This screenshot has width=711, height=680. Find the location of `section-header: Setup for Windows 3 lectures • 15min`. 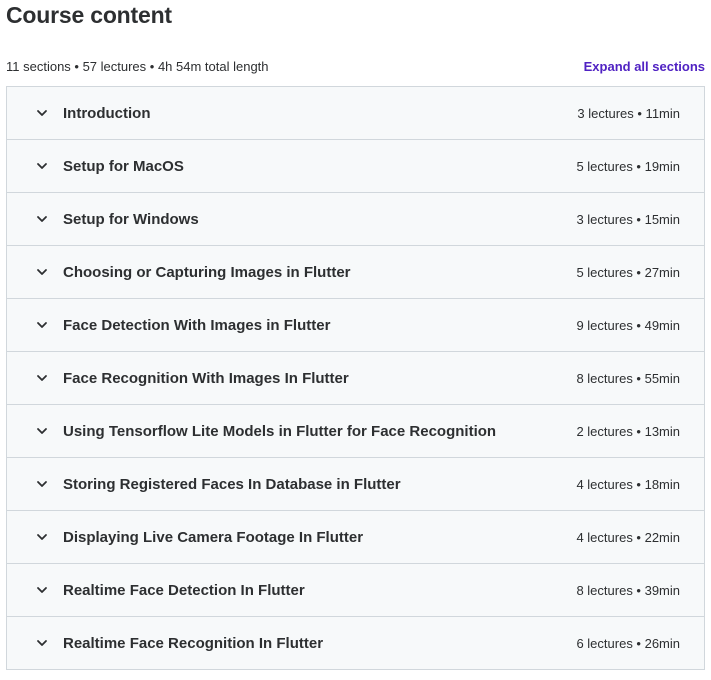

section-header: Setup for Windows 3 lectures • 15min is located at coordinates (355, 219).